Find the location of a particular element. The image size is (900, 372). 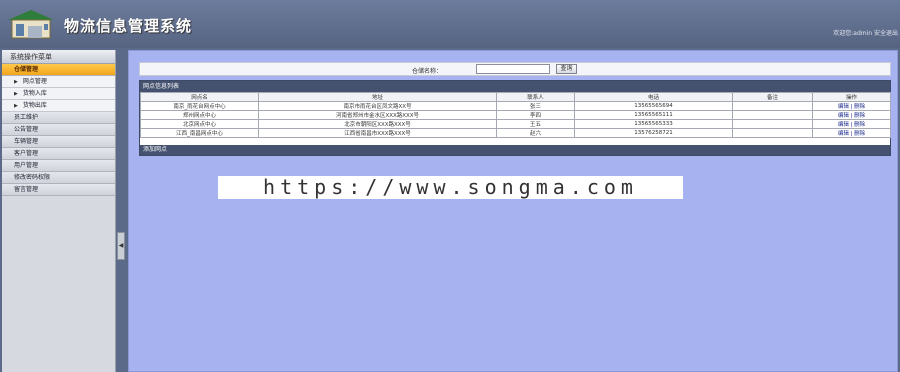

sidebar-subitem-outlets: ▶ 网点管理 is located at coordinates (58, 82).